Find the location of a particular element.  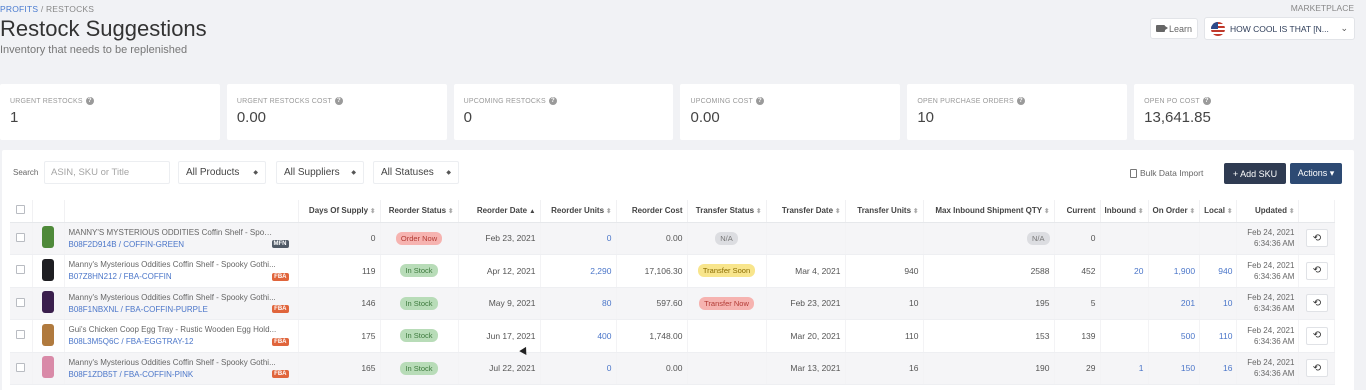

stat-label: OPEN PURCHASE ORDERS is located at coordinates (965, 101).